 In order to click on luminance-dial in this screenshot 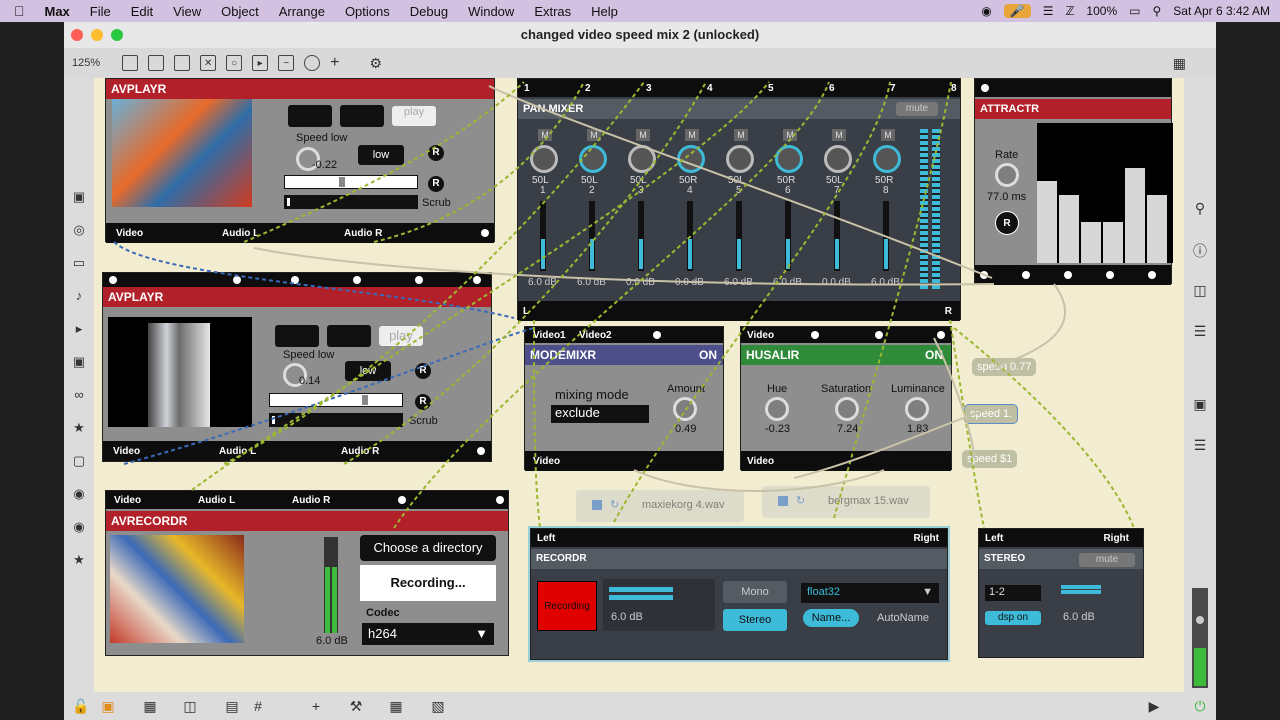, I will do `click(917, 409)`.